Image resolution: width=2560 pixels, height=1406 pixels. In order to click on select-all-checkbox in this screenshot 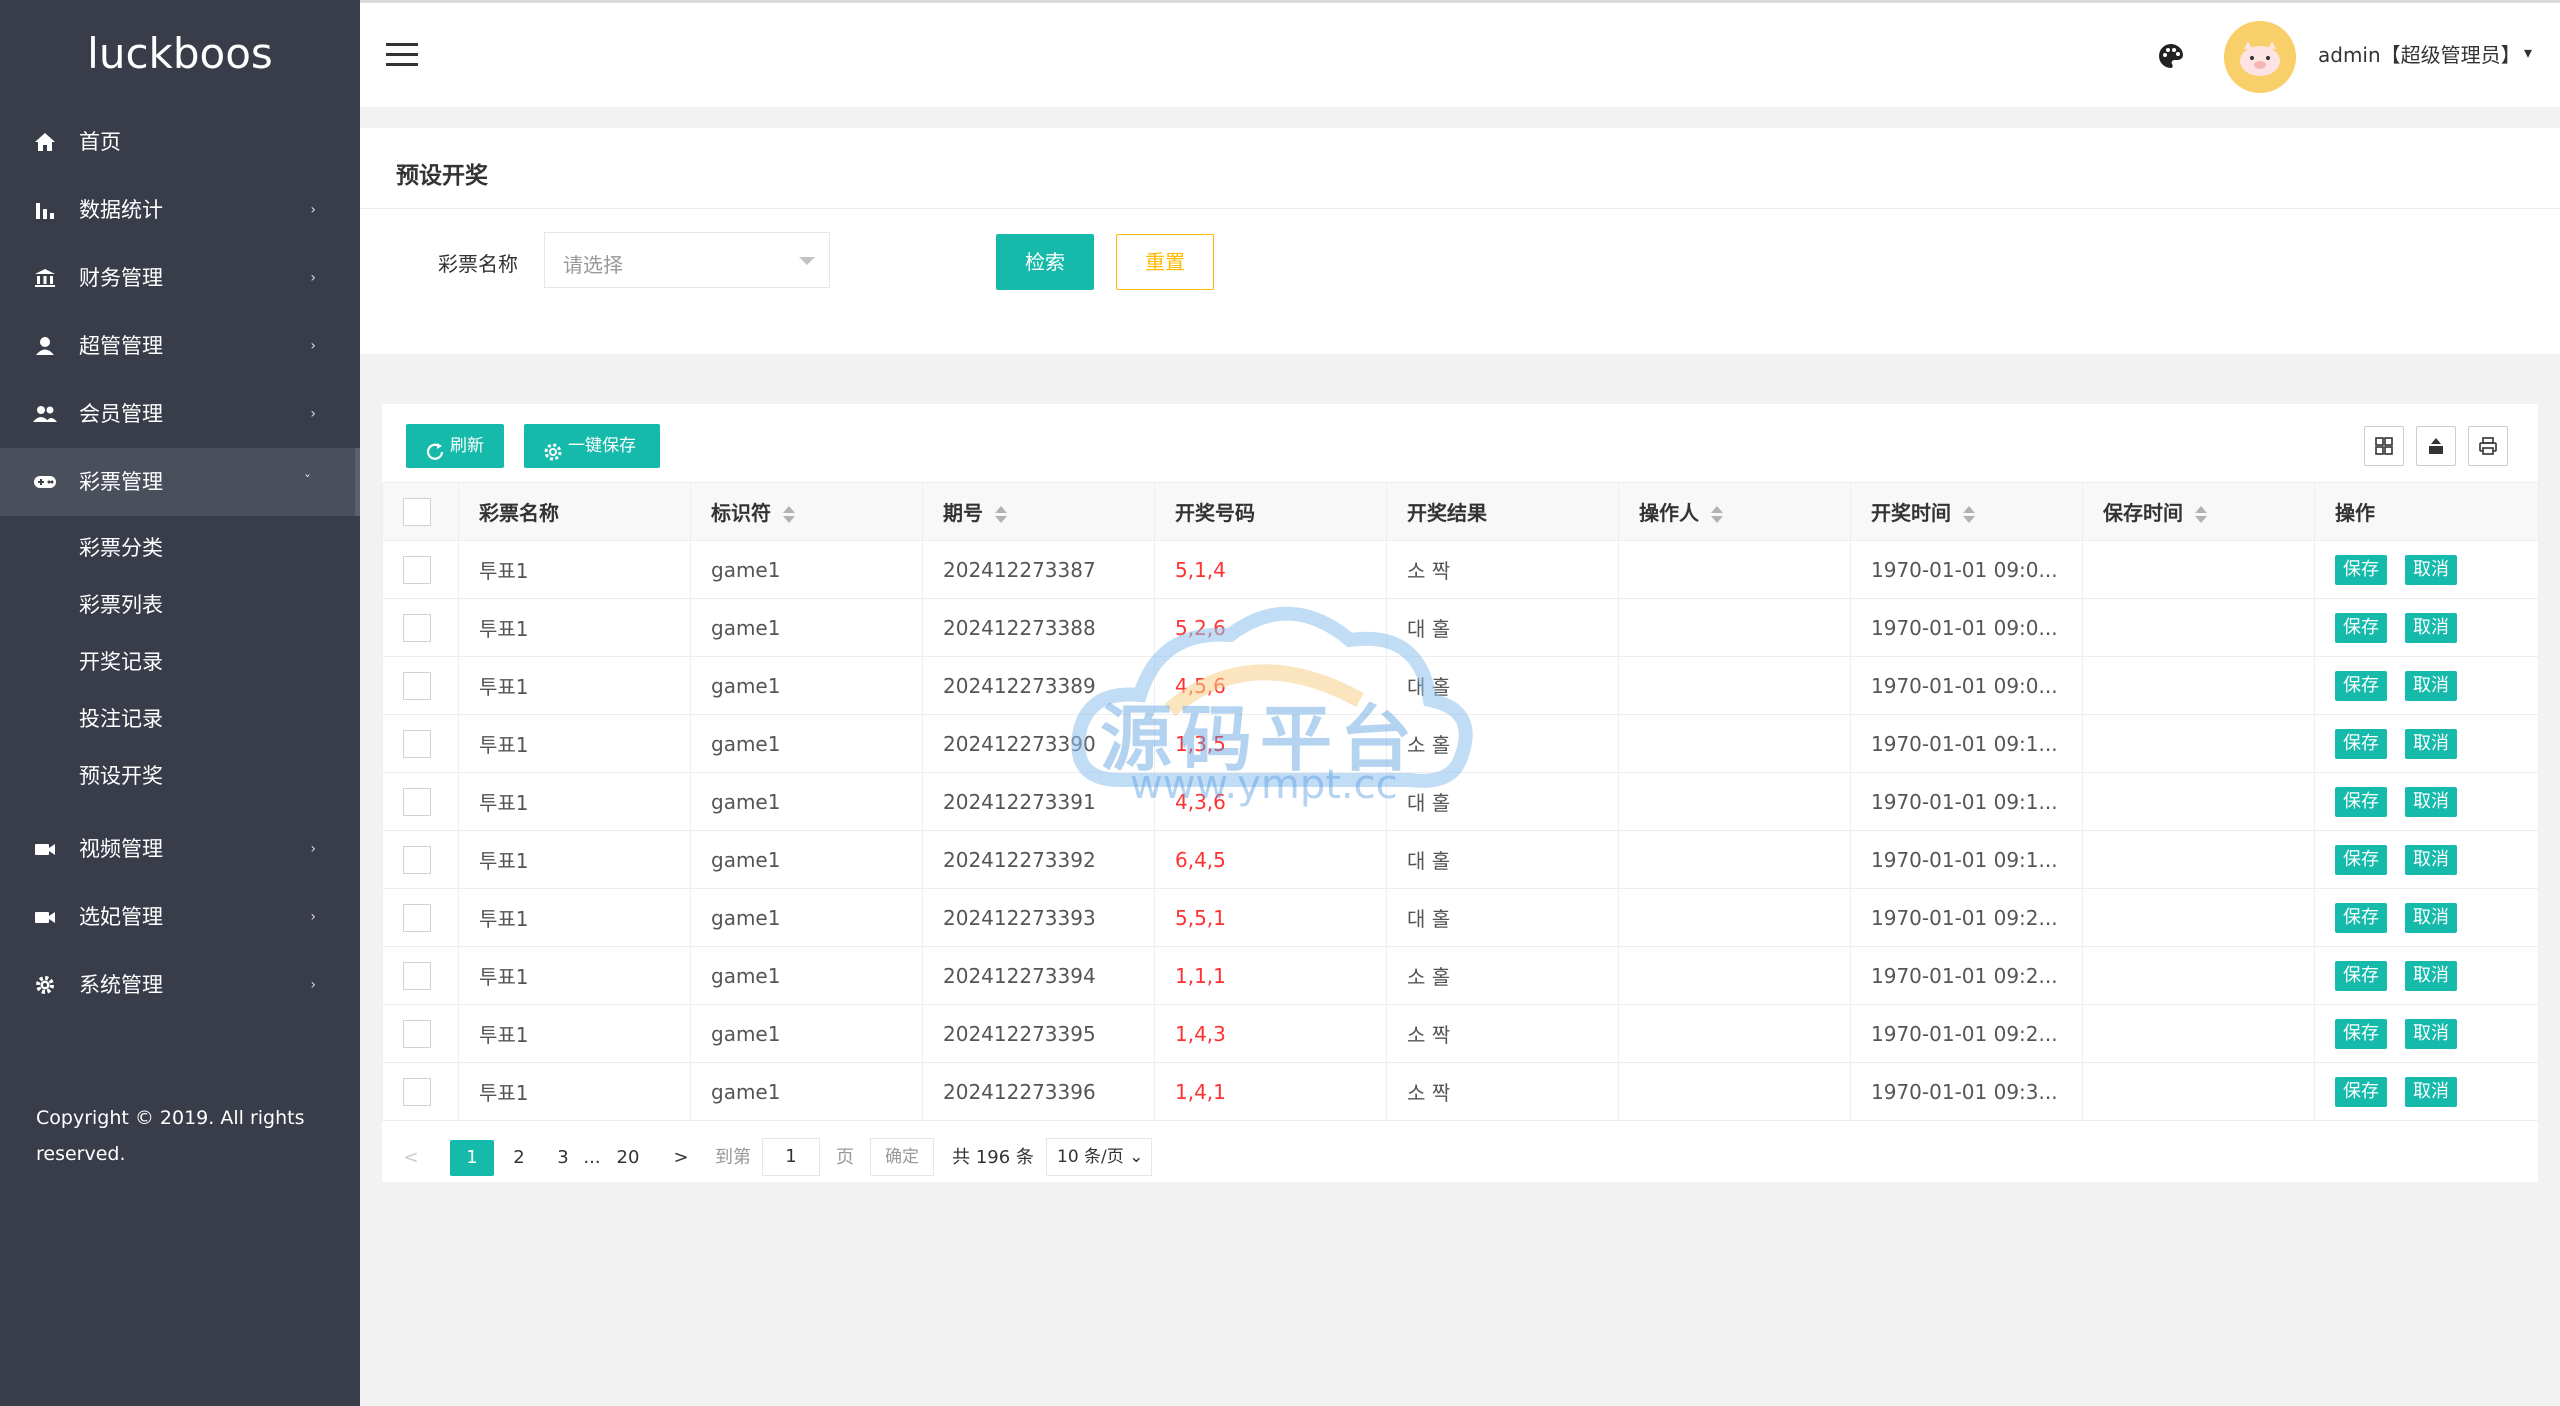, I will do `click(417, 511)`.